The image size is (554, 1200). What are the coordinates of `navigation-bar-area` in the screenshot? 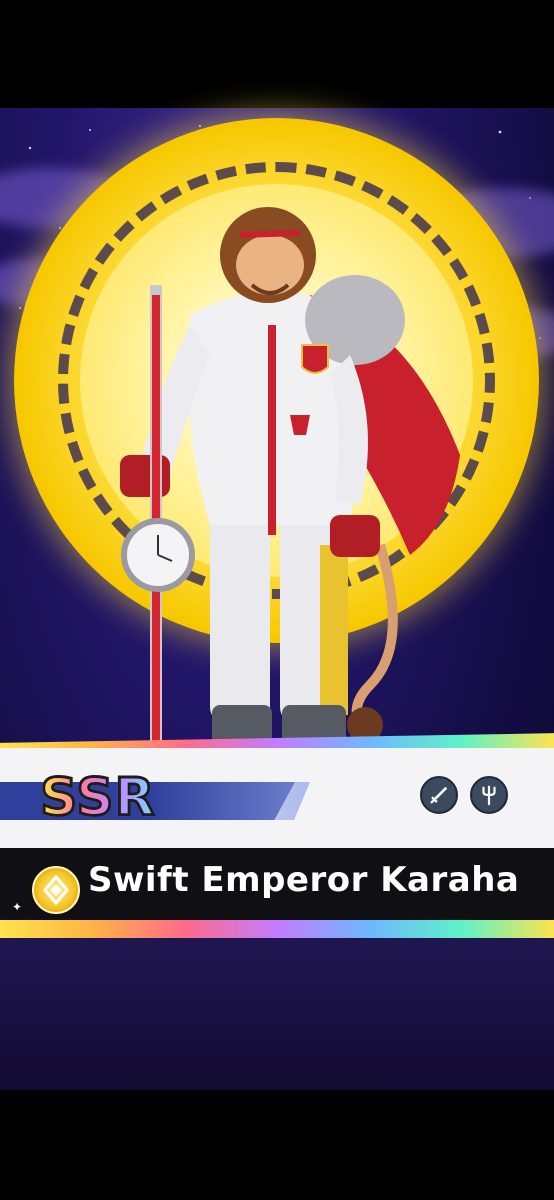 It's located at (277, 1145).